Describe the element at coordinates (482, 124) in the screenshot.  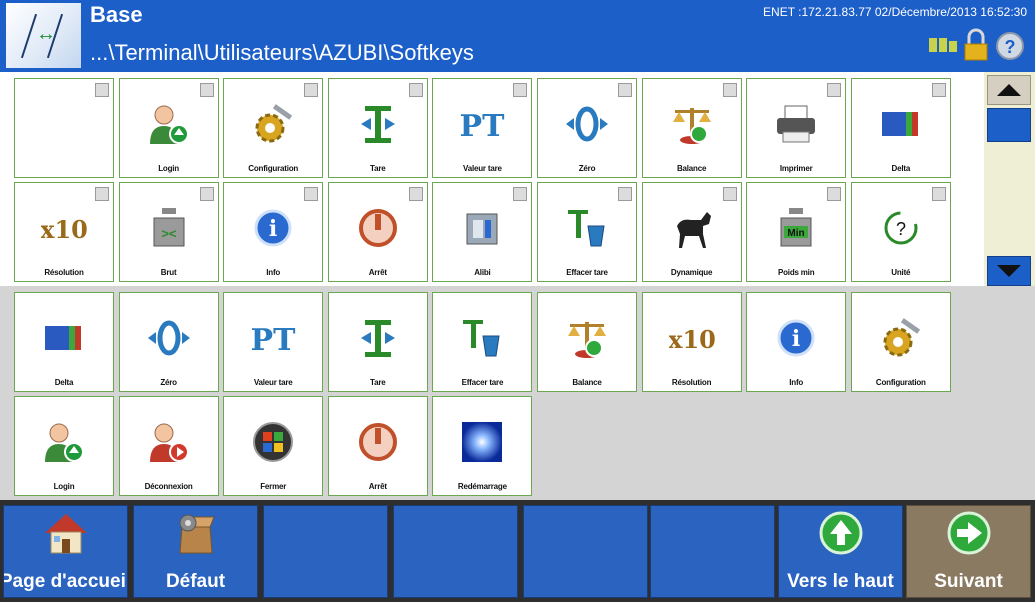
I see `preset-tare-icon: PT` at that location.